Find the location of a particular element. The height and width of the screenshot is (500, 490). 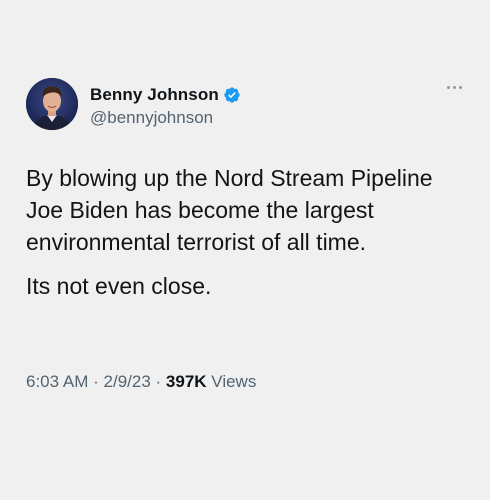

more-options-icon is located at coordinates (454, 87).